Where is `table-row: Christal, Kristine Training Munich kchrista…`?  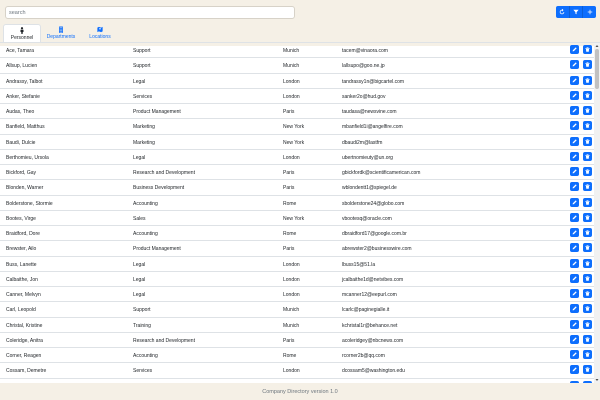 table-row: Christal, Kristine Training Munich kchrista… is located at coordinates (297, 325).